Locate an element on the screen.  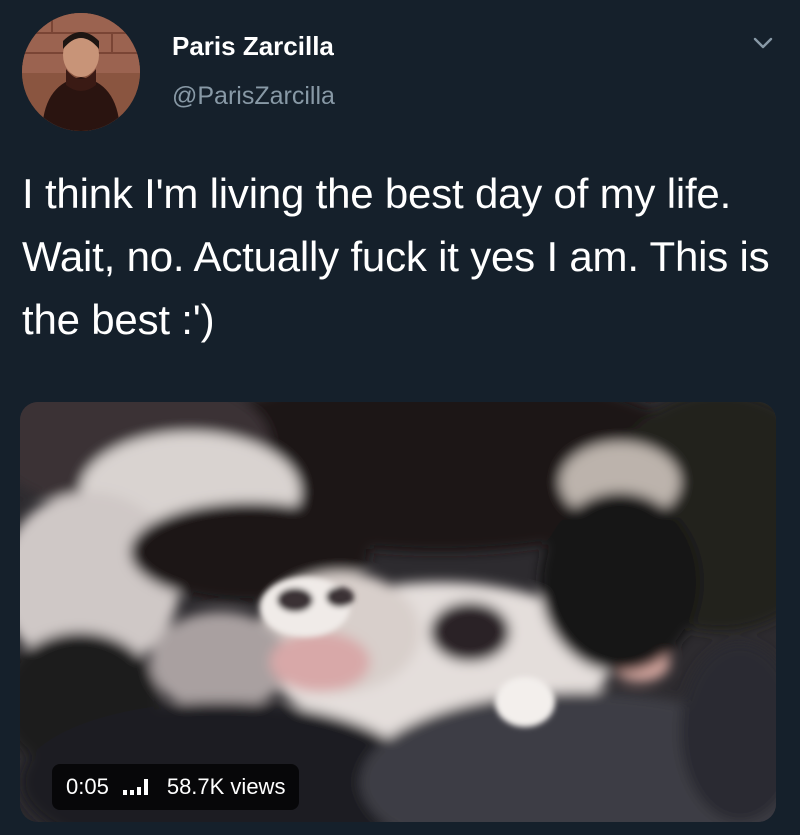
avatar-photo is located at coordinates (81, 72).